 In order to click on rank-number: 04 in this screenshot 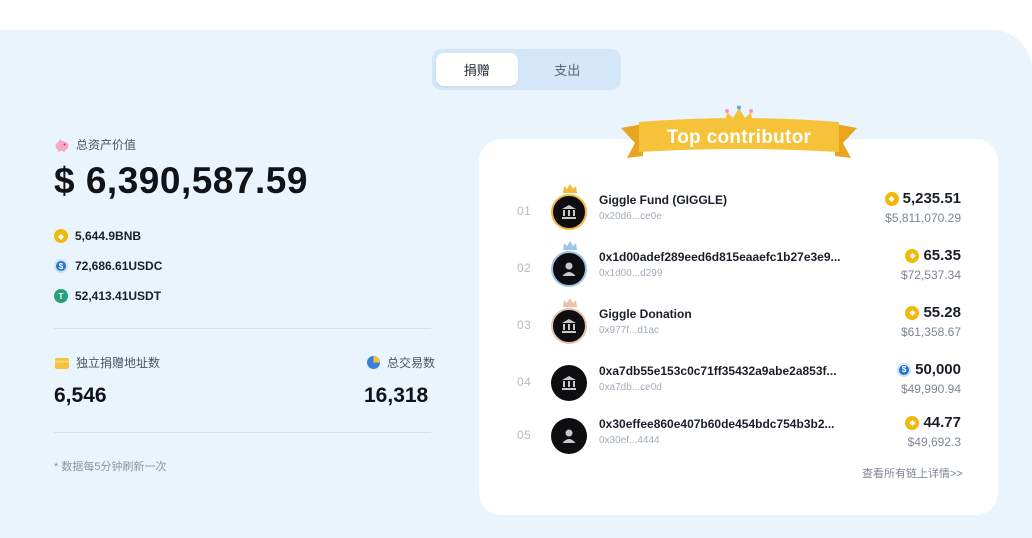, I will do `click(524, 382)`.